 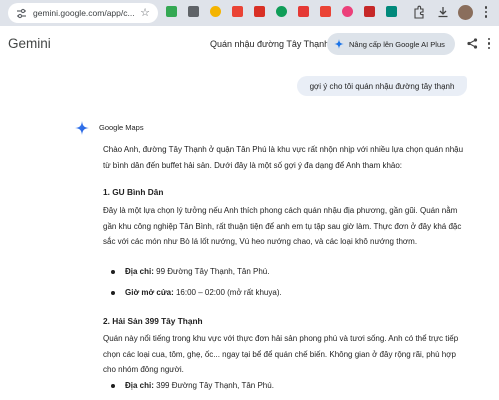 I want to click on user-message: gợi ý cho tôi quán nhậu đường tây thạnh, so click(x=382, y=86).